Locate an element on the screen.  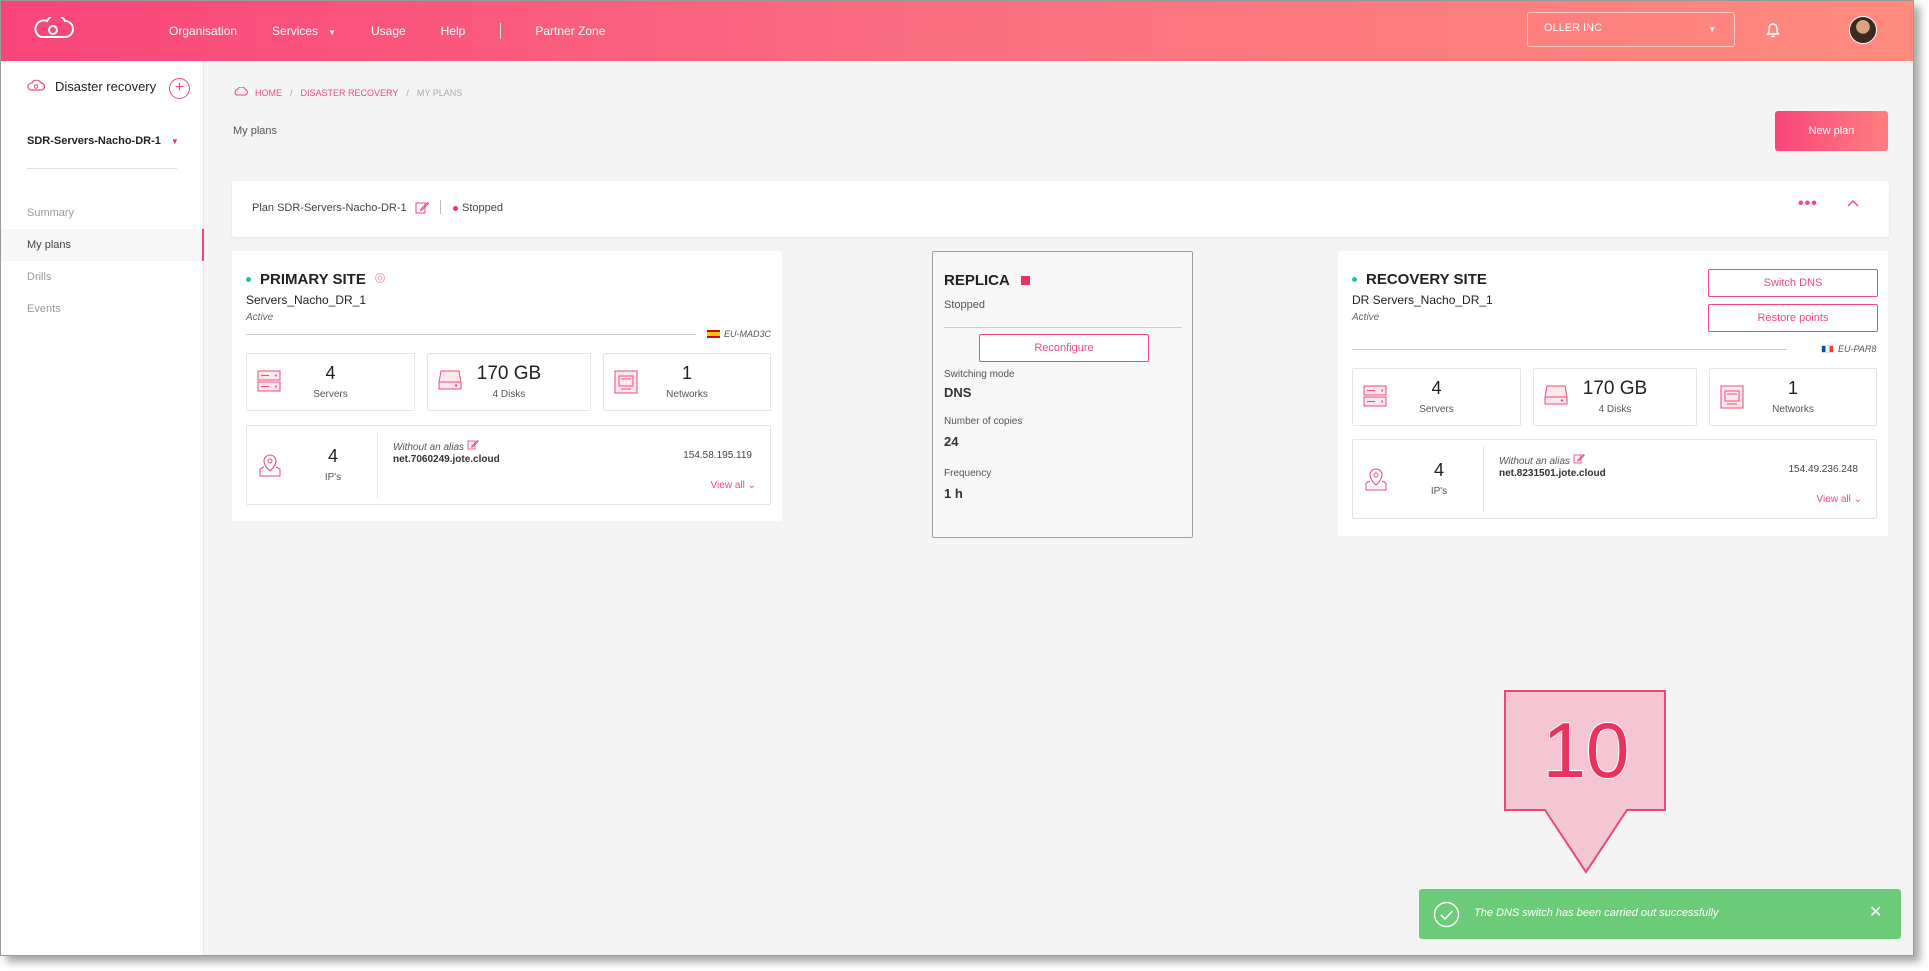
alias-text: Without an alias is located at coordinates (1542, 460).